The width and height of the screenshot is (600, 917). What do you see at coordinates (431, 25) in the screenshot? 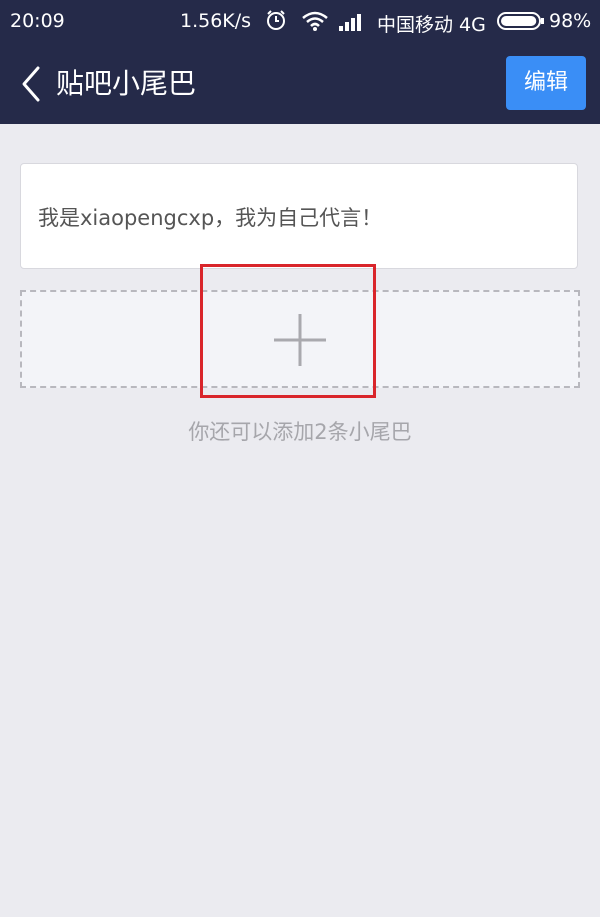
I see `status-carrier: 中国移动 4G` at bounding box center [431, 25].